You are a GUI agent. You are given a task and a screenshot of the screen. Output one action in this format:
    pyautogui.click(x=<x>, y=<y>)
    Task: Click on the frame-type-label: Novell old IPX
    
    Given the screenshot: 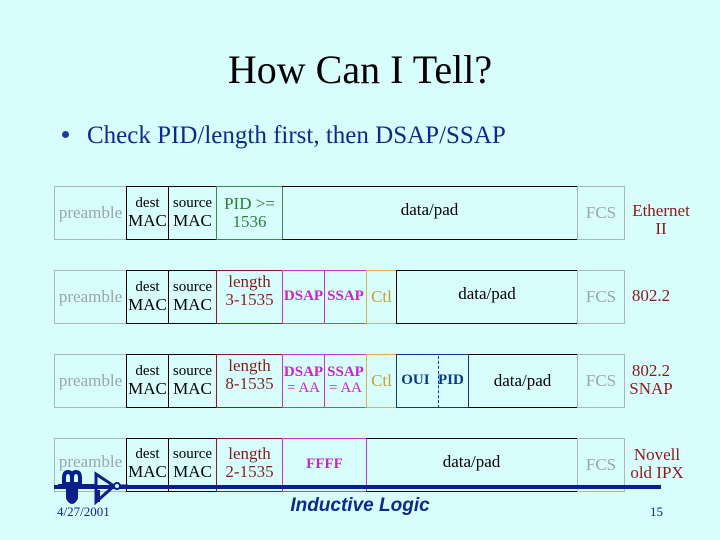 What is the action you would take?
    pyautogui.click(x=657, y=464)
    